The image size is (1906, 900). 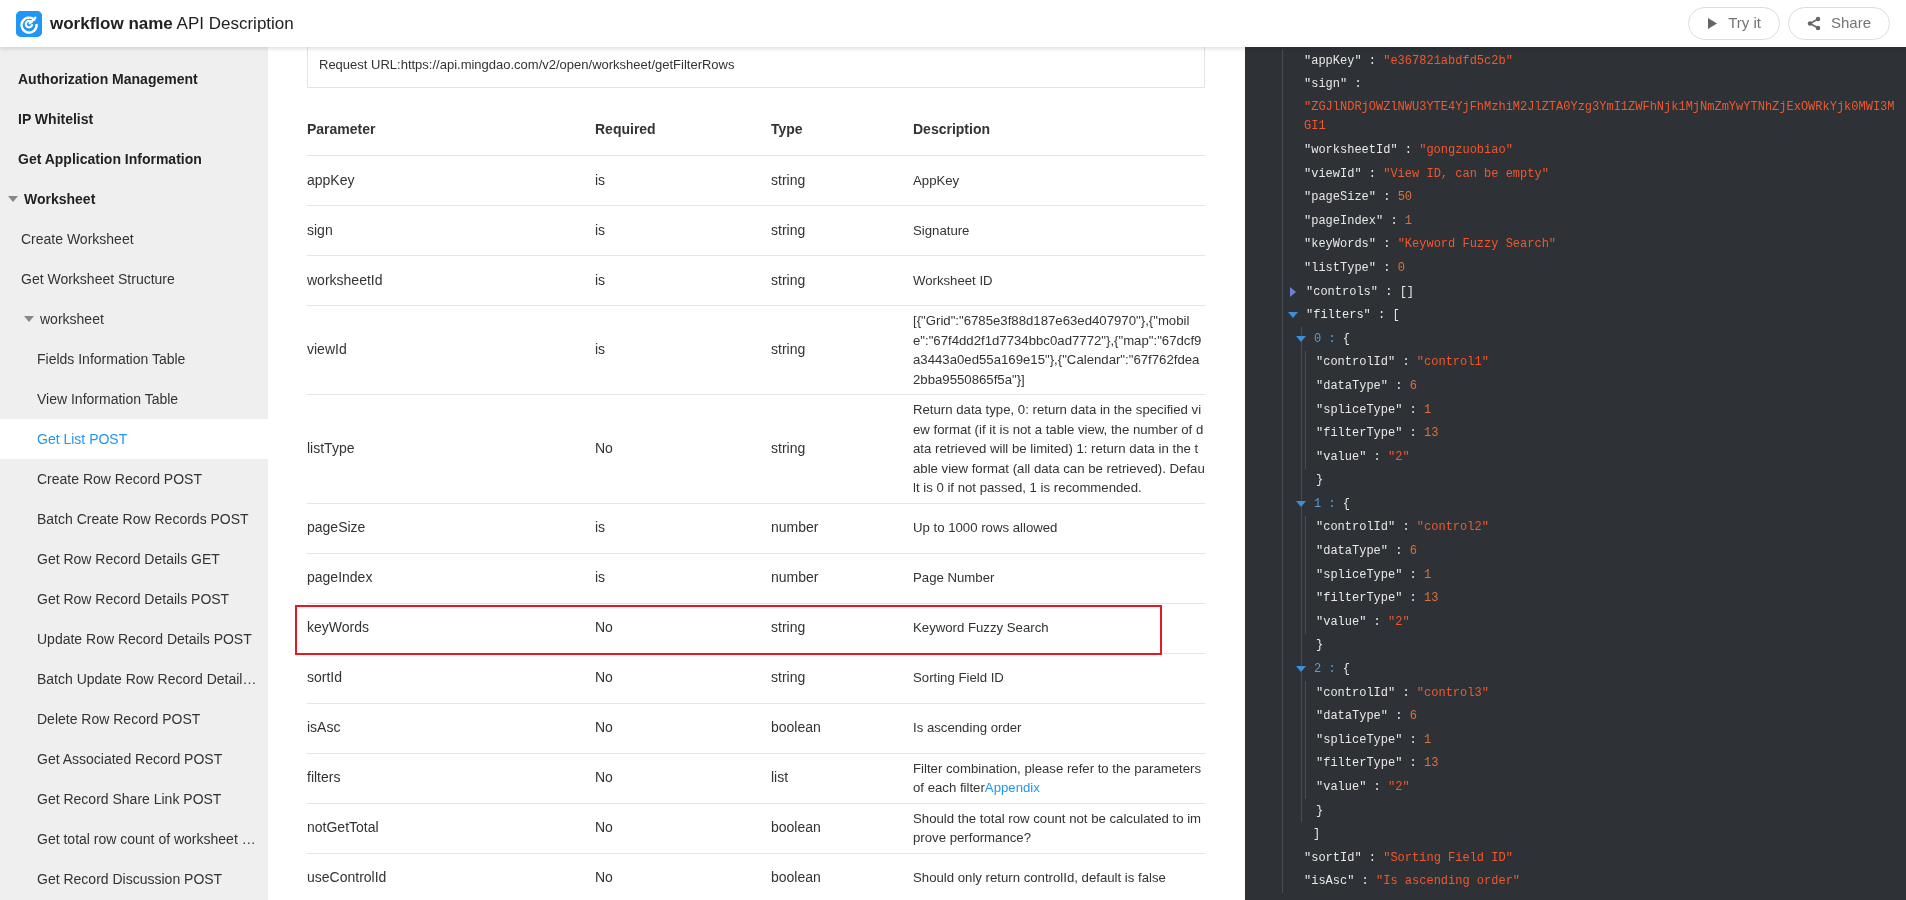 What do you see at coordinates (134, 319) in the screenshot?
I see `sidebar-item: worksheet` at bounding box center [134, 319].